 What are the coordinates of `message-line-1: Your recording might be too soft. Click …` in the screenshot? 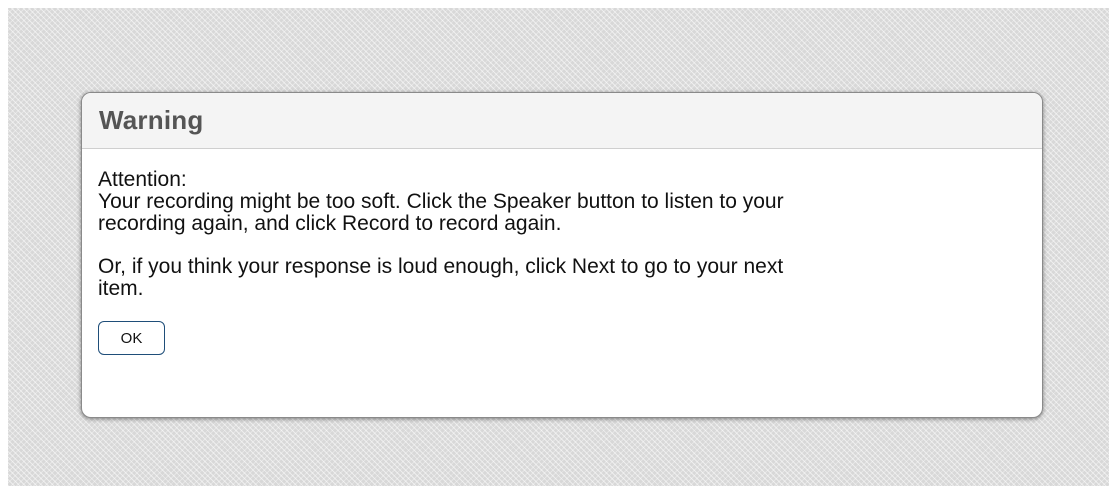 It's located at (441, 201).